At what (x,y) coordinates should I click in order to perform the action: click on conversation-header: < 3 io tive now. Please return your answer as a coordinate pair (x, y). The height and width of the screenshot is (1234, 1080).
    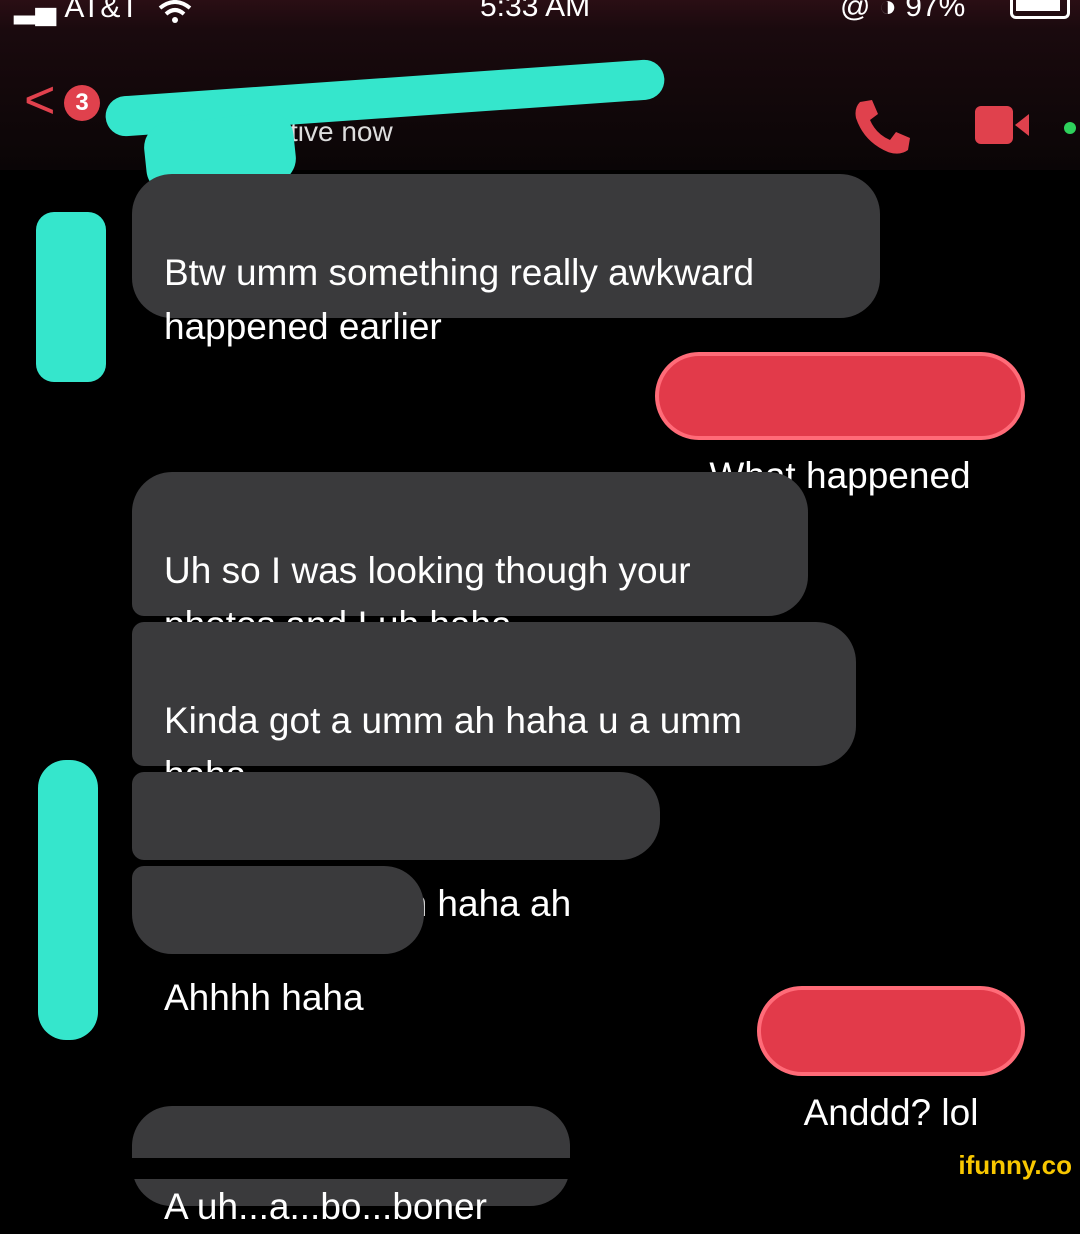
    Looking at the image, I should click on (540, 113).